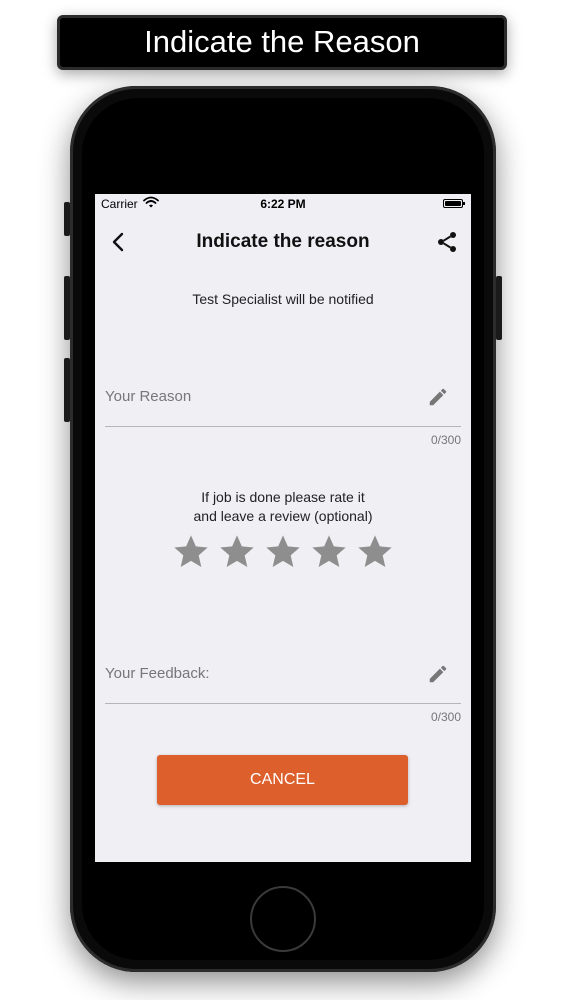  Describe the element at coordinates (283, 299) in the screenshot. I see `notification-notice: Test Specialist will be notified` at that location.